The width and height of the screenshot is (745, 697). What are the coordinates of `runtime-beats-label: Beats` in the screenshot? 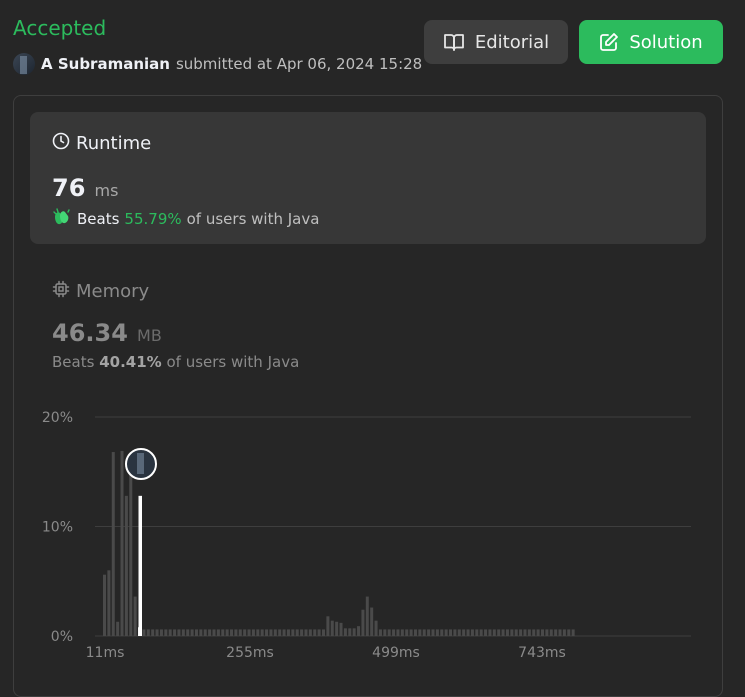 It's located at (98, 219).